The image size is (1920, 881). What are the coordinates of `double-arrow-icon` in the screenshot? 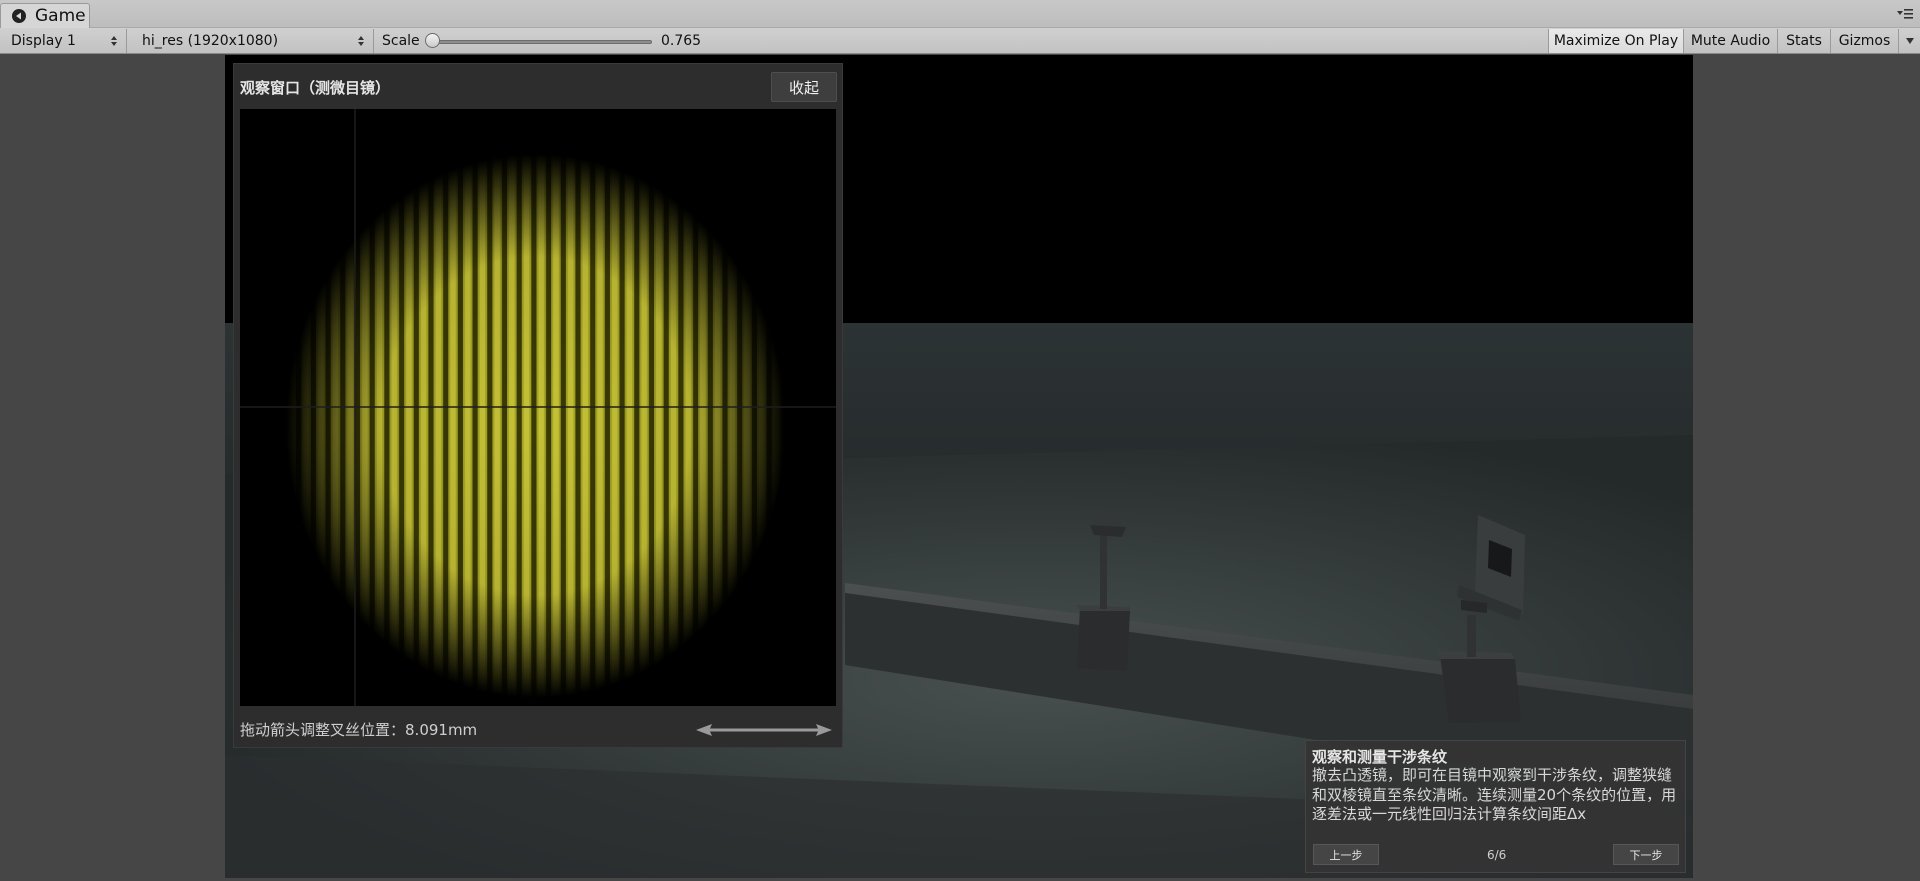 It's located at (764, 730).